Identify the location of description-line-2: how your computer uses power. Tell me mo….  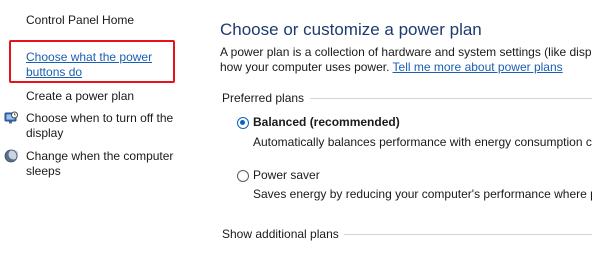
(406, 67).